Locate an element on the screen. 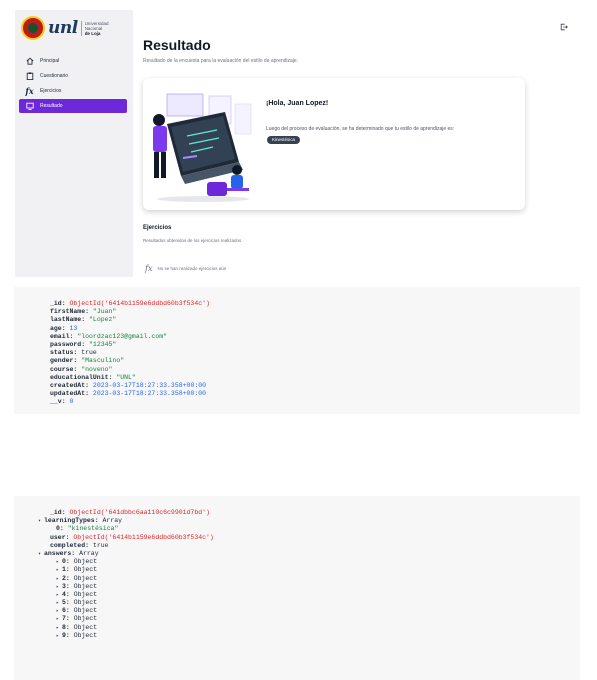  field-key: course: is located at coordinates (66, 369).